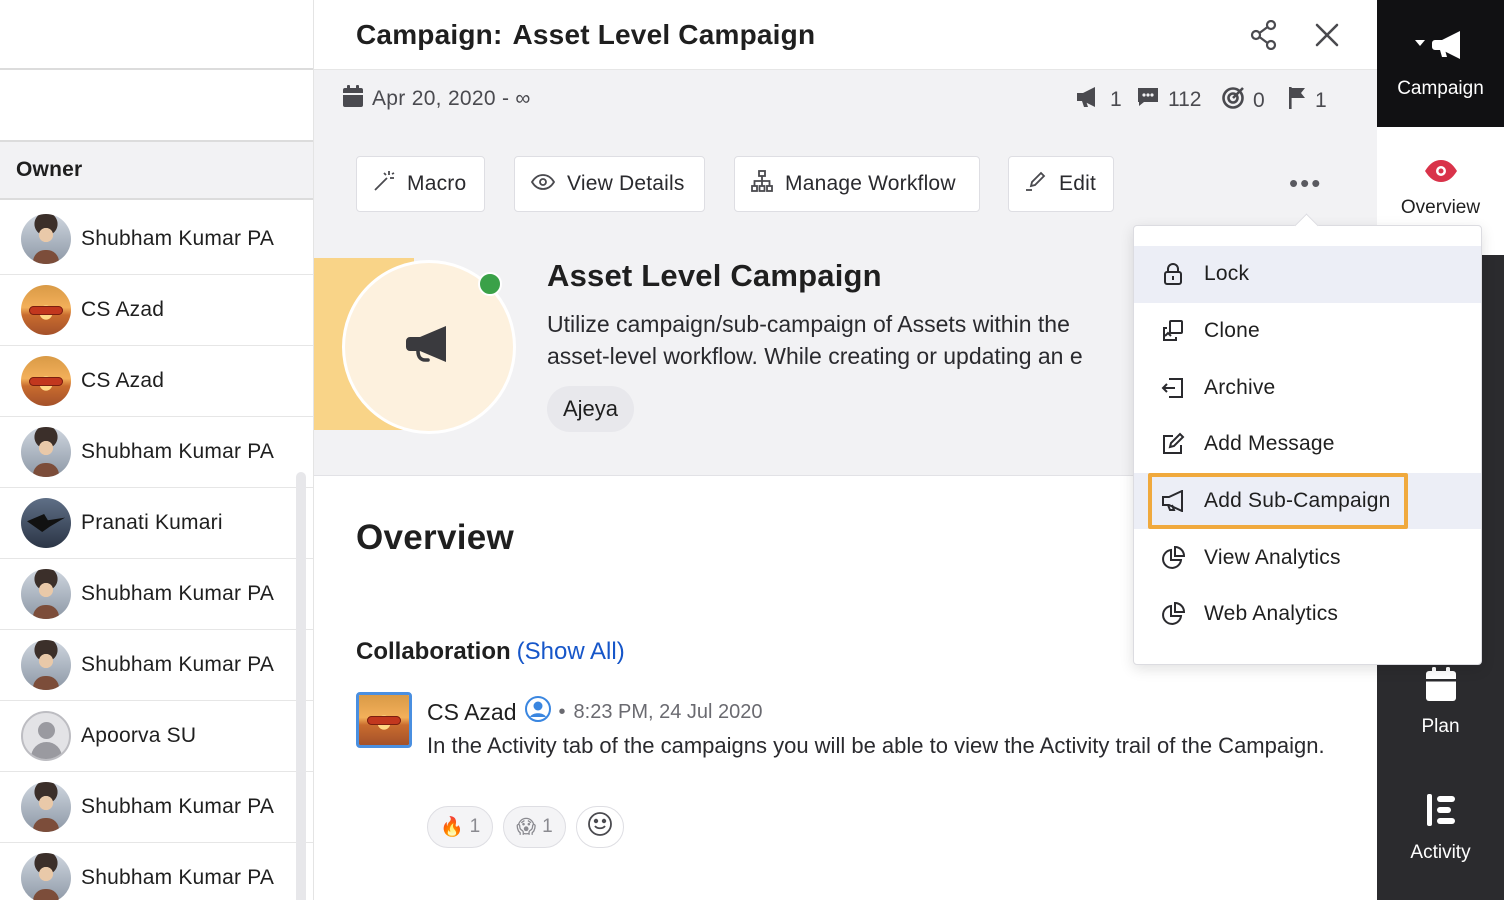  What do you see at coordinates (1227, 274) in the screenshot?
I see `menu-item-label: Lock` at bounding box center [1227, 274].